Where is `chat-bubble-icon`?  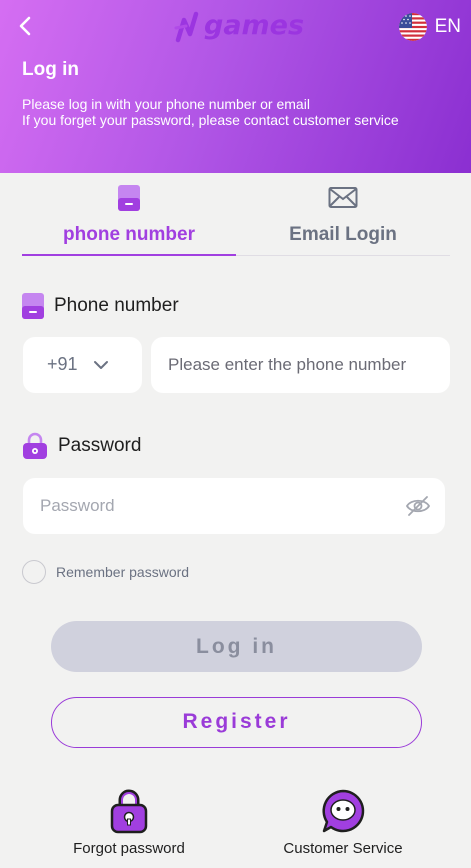
chat-bubble-icon is located at coordinates (343, 811).